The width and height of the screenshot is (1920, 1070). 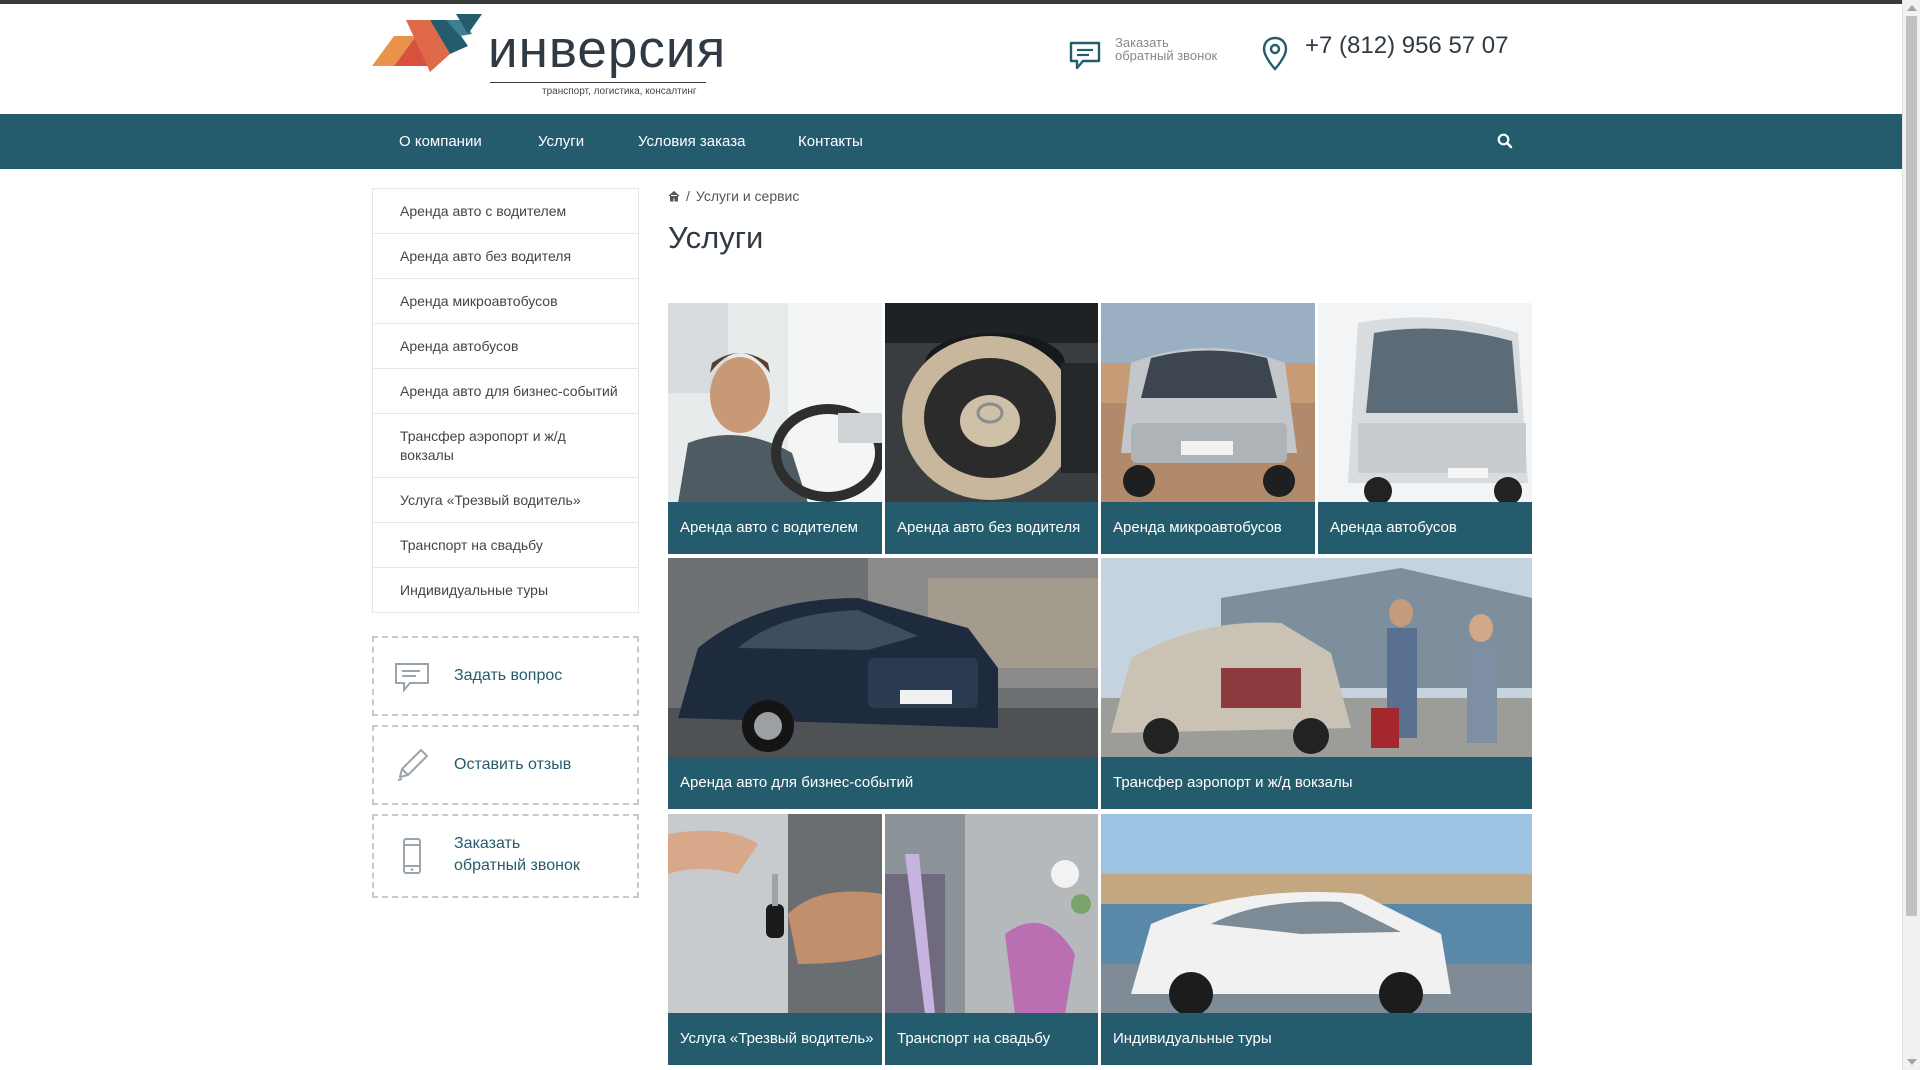 I want to click on sidebar-item-wedding: Транспорт на свадьбу, so click(x=505, y=545).